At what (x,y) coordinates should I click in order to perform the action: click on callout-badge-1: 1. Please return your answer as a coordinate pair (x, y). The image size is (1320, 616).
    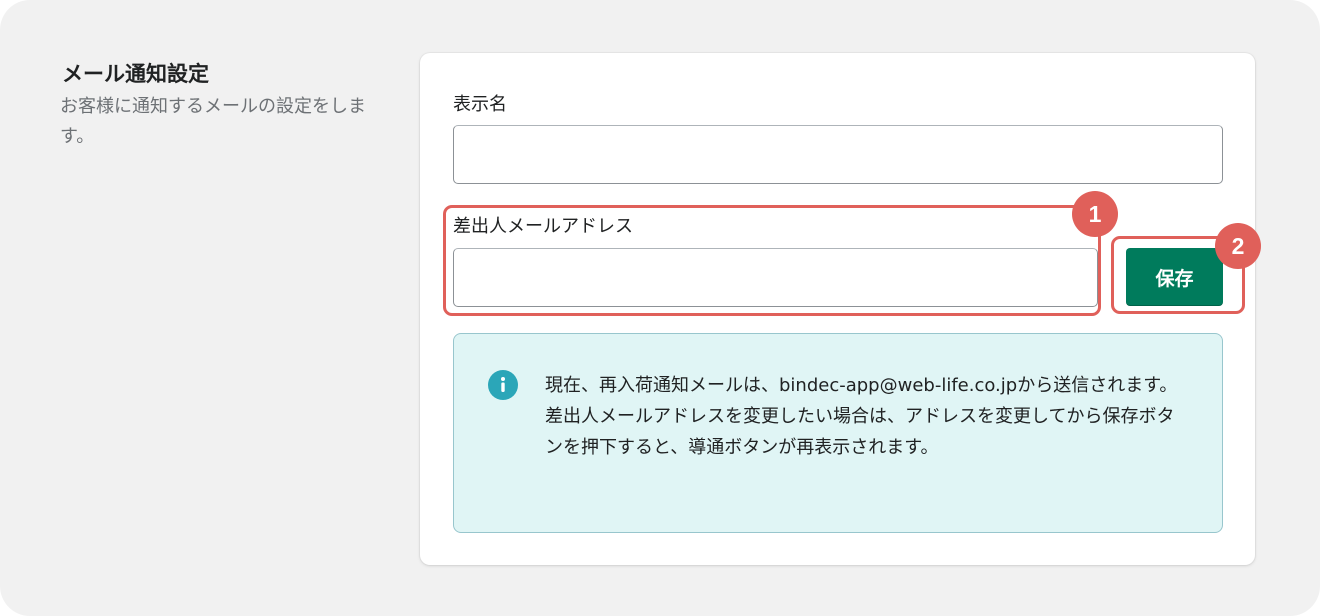
    Looking at the image, I should click on (1095, 214).